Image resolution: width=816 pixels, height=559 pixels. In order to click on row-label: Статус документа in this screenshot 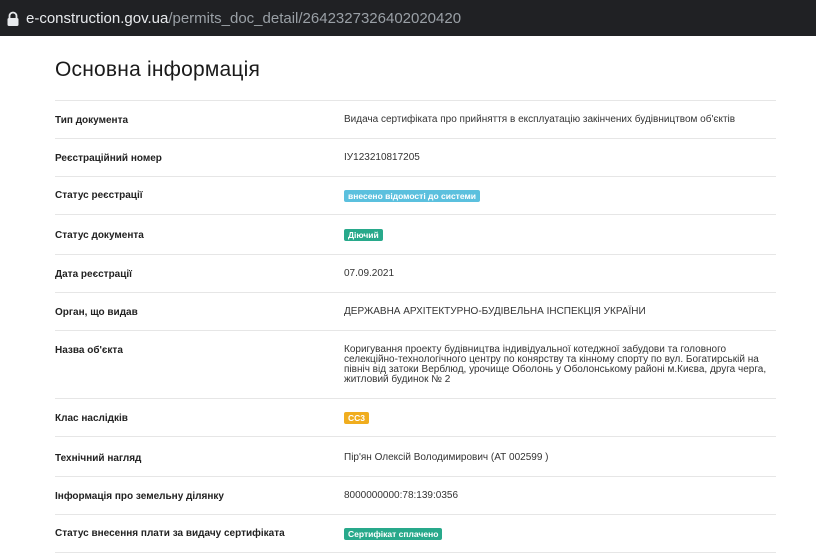, I will do `click(99, 235)`.